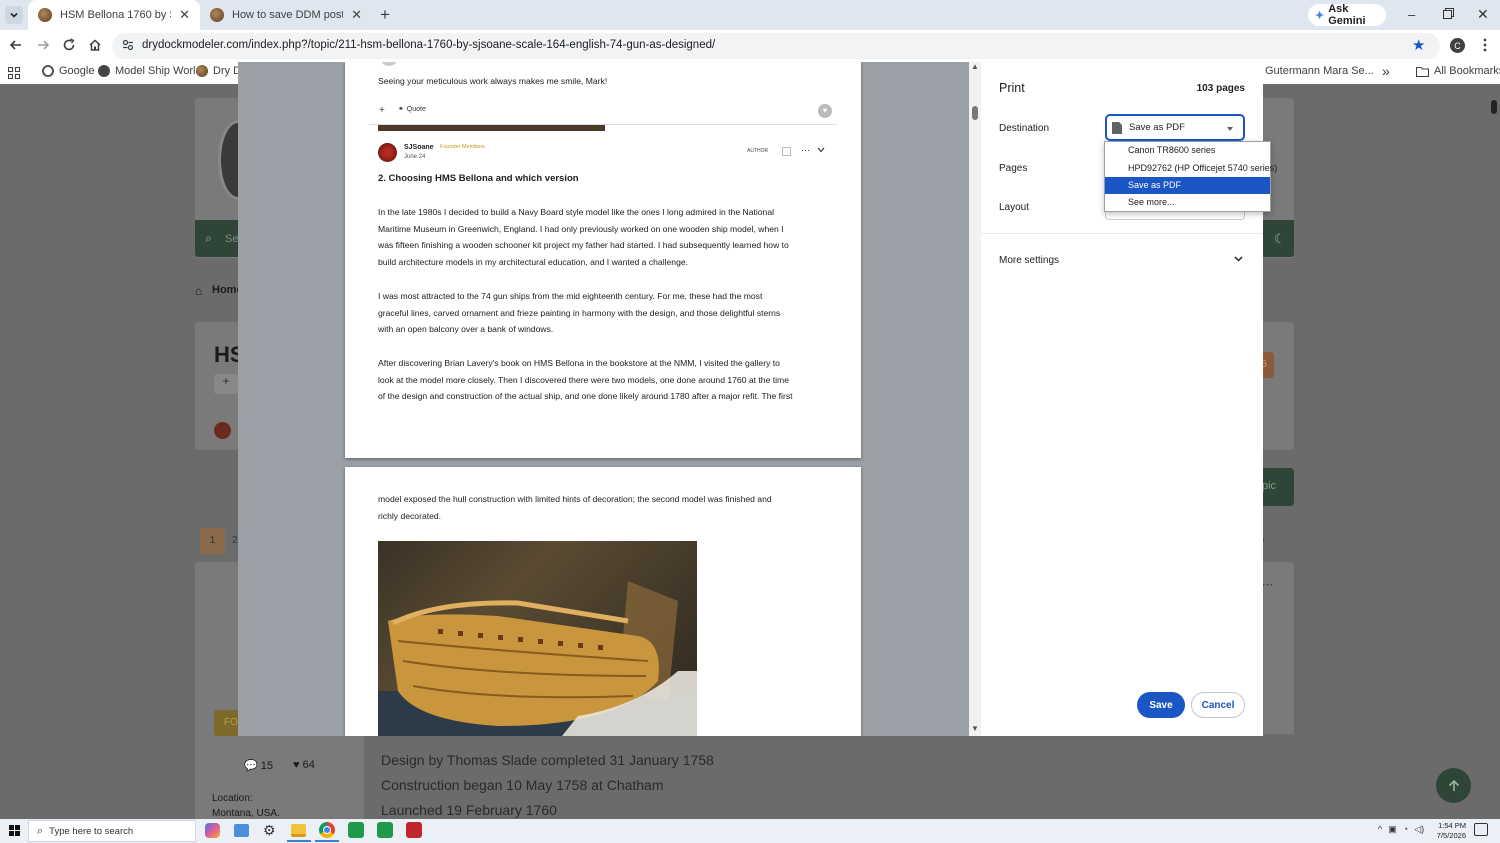 This screenshot has width=1500, height=843. I want to click on destination-select: Save as PDF, so click(1175, 127).